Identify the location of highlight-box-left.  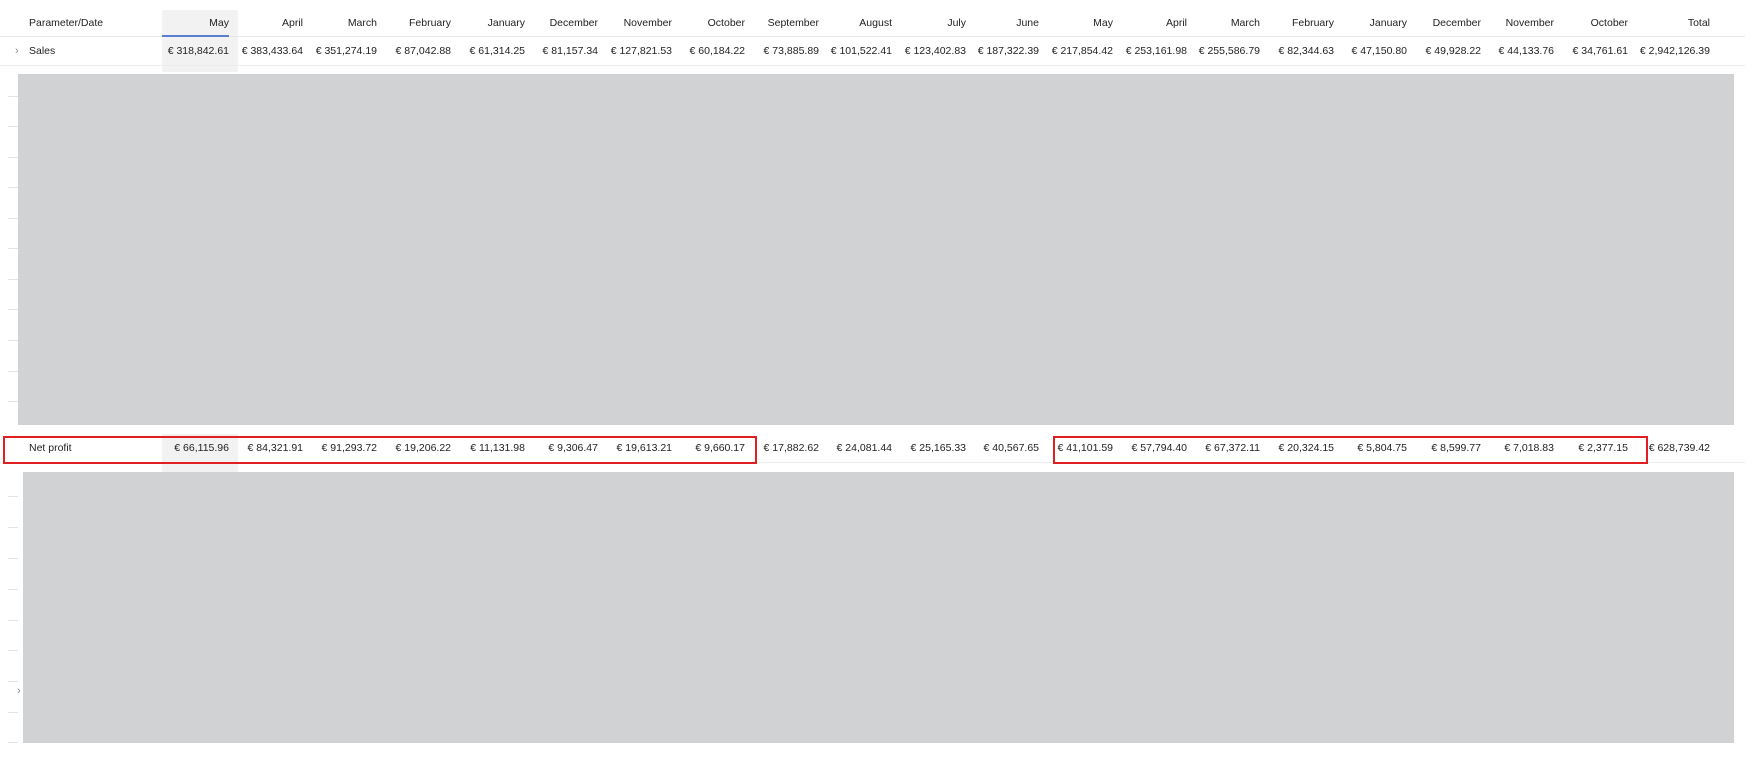
(380, 450).